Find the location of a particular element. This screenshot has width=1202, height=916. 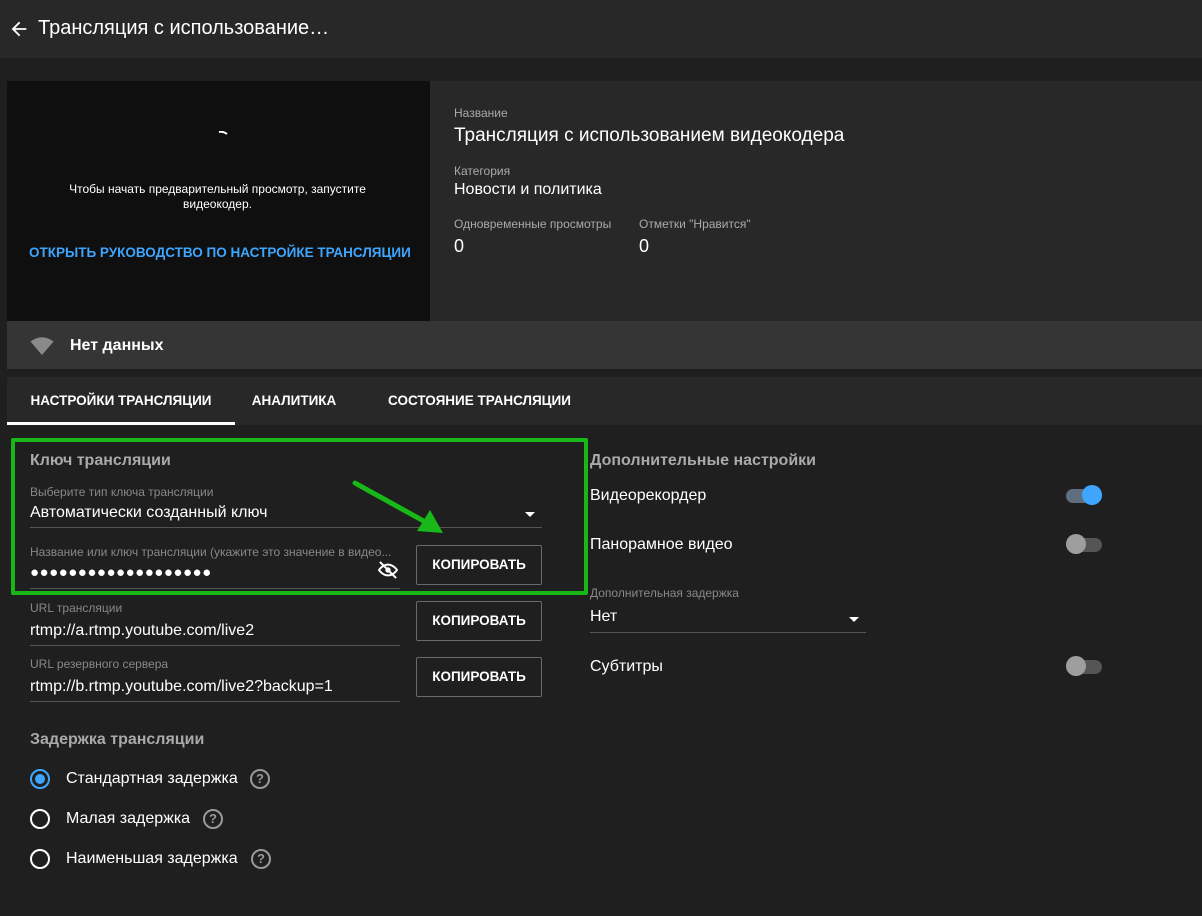

latency-low-help-icon: ? is located at coordinates (213, 819).